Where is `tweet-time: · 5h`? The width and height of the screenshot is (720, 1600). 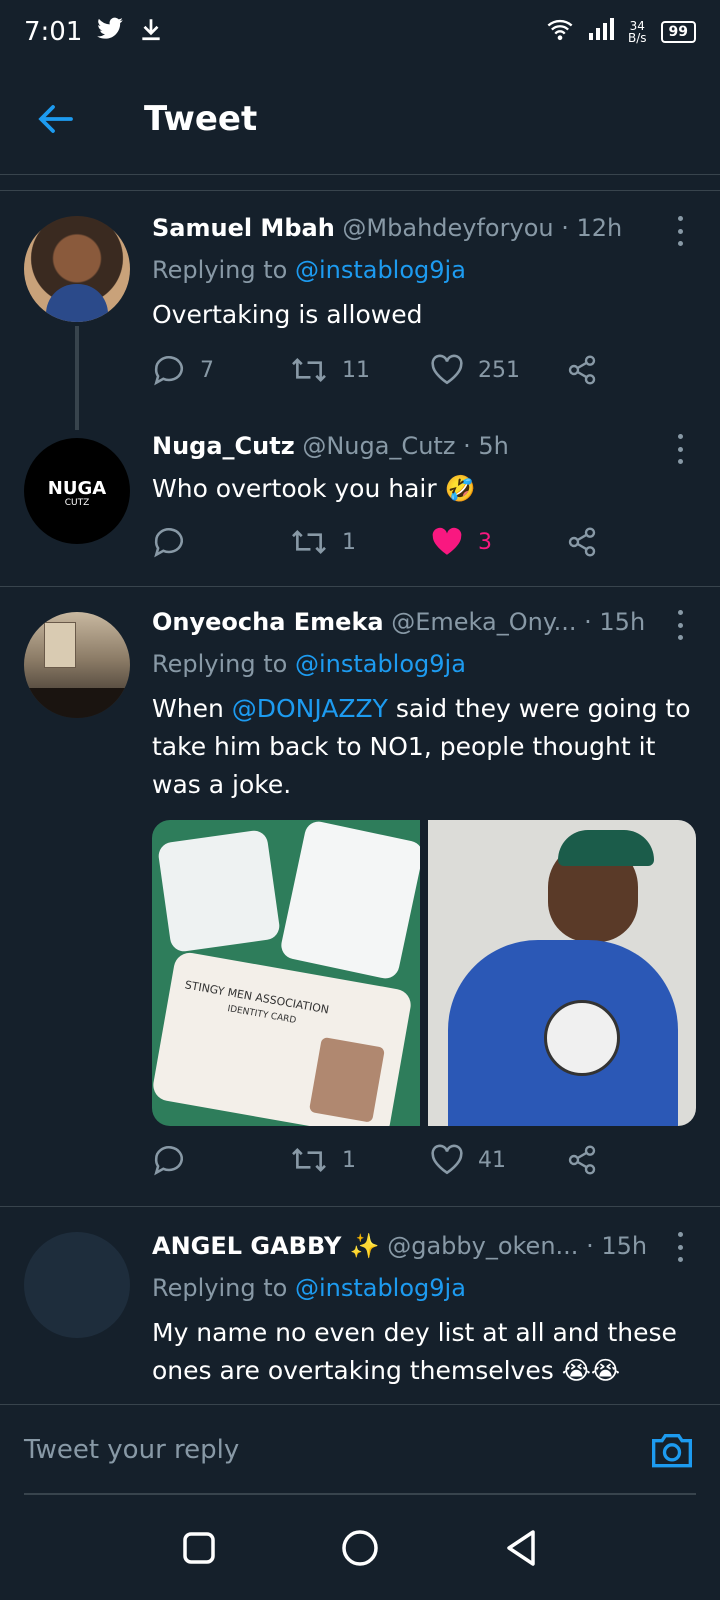 tweet-time: · 5h is located at coordinates (486, 446).